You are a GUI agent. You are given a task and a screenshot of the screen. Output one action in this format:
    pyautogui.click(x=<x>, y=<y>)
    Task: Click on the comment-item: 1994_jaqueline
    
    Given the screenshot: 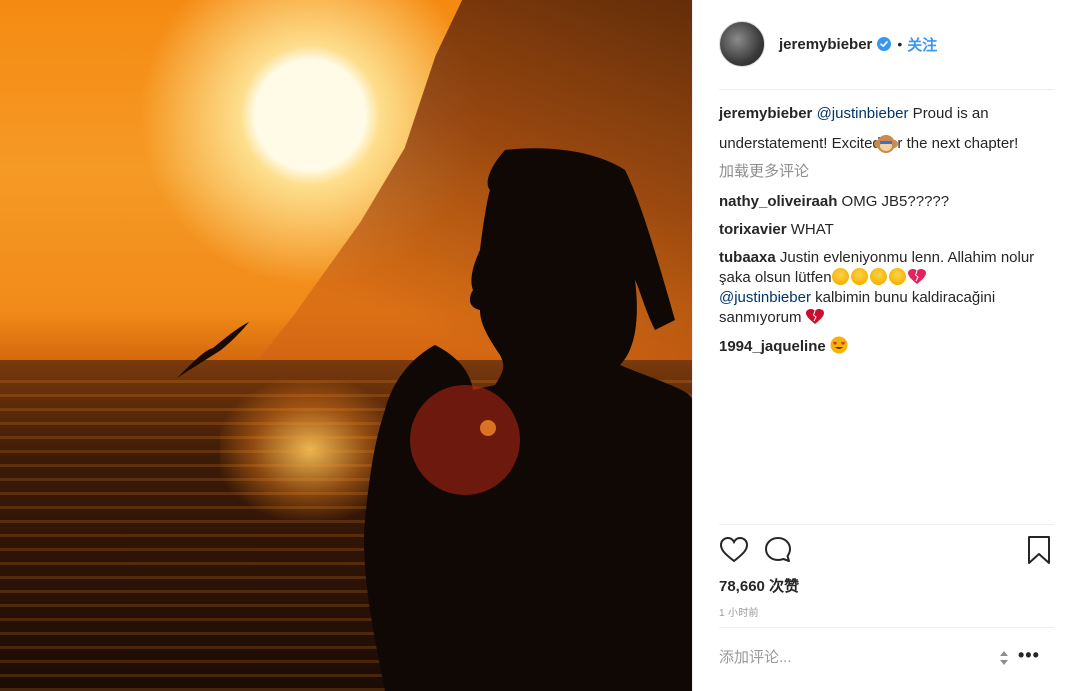 What is the action you would take?
    pyautogui.click(x=886, y=346)
    